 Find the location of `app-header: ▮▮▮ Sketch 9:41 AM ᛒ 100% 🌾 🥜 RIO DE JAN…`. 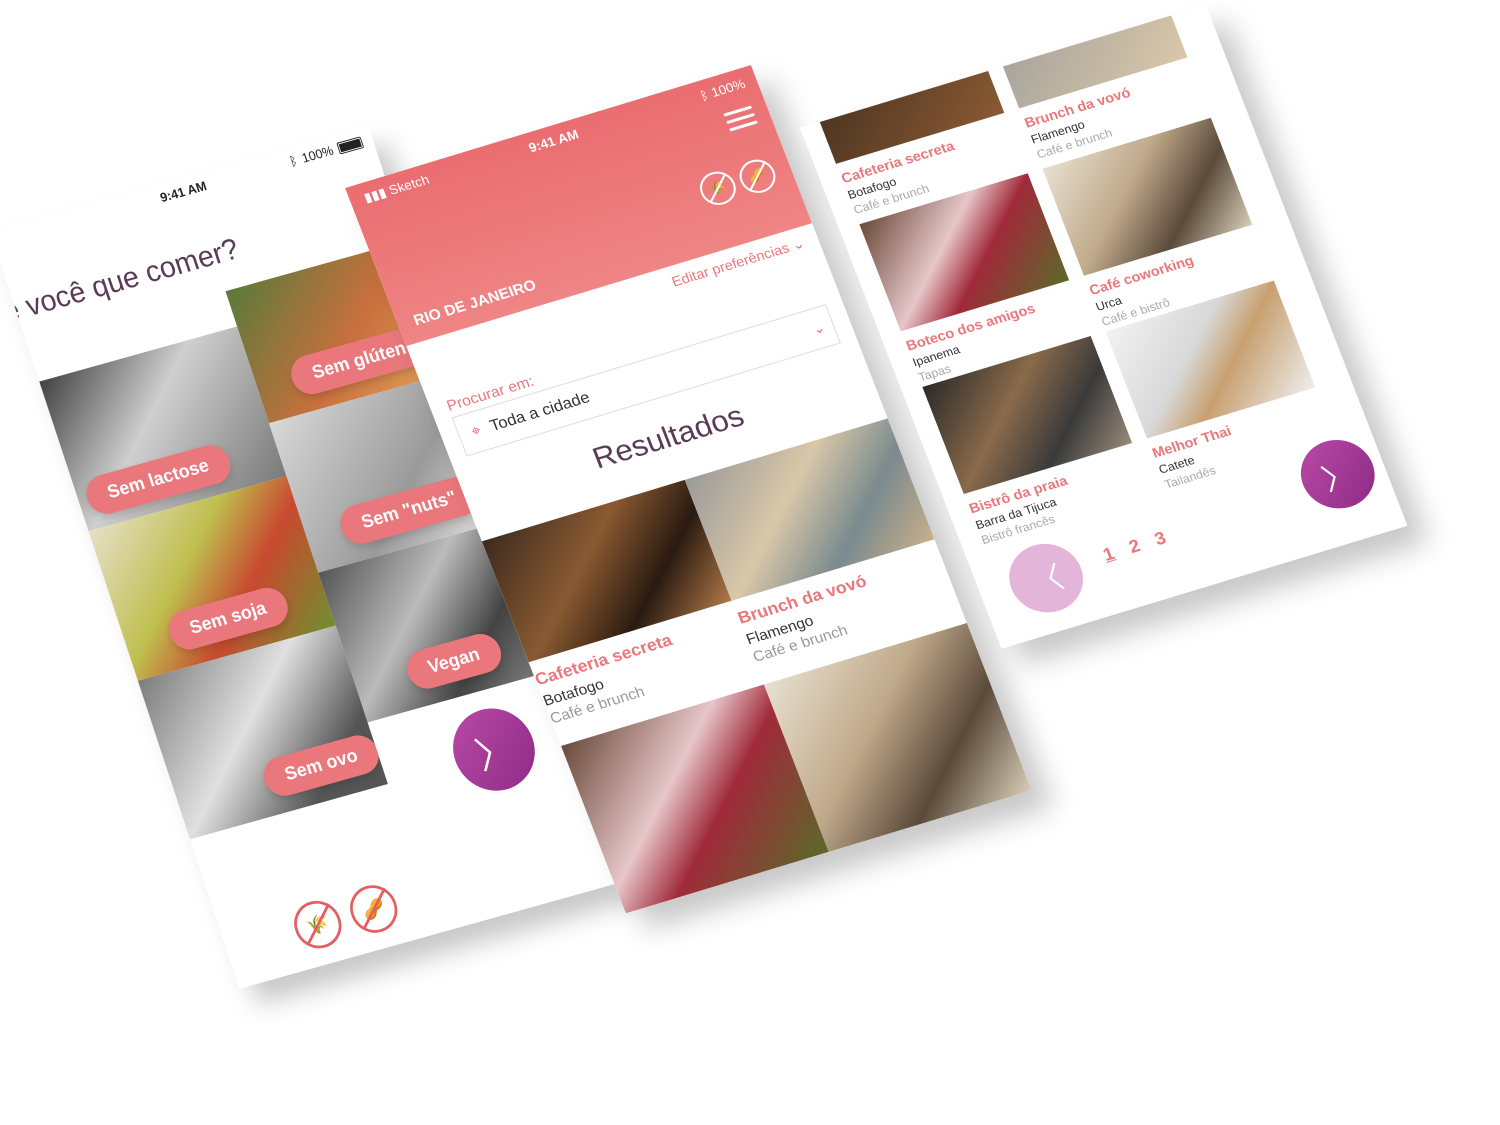

app-header: ▮▮▮ Sketch 9:41 AM ᛒ 100% 🌾 🥜 RIO DE JAN… is located at coordinates (579, 206).